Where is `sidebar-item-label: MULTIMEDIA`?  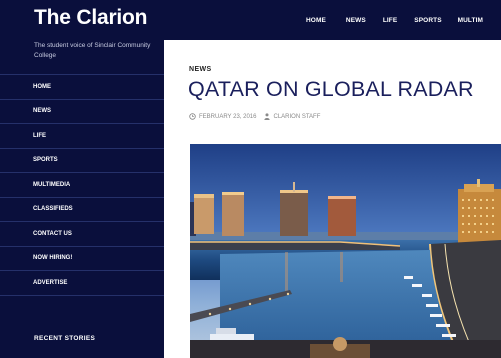 sidebar-item-label: MULTIMEDIA is located at coordinates (52, 184).